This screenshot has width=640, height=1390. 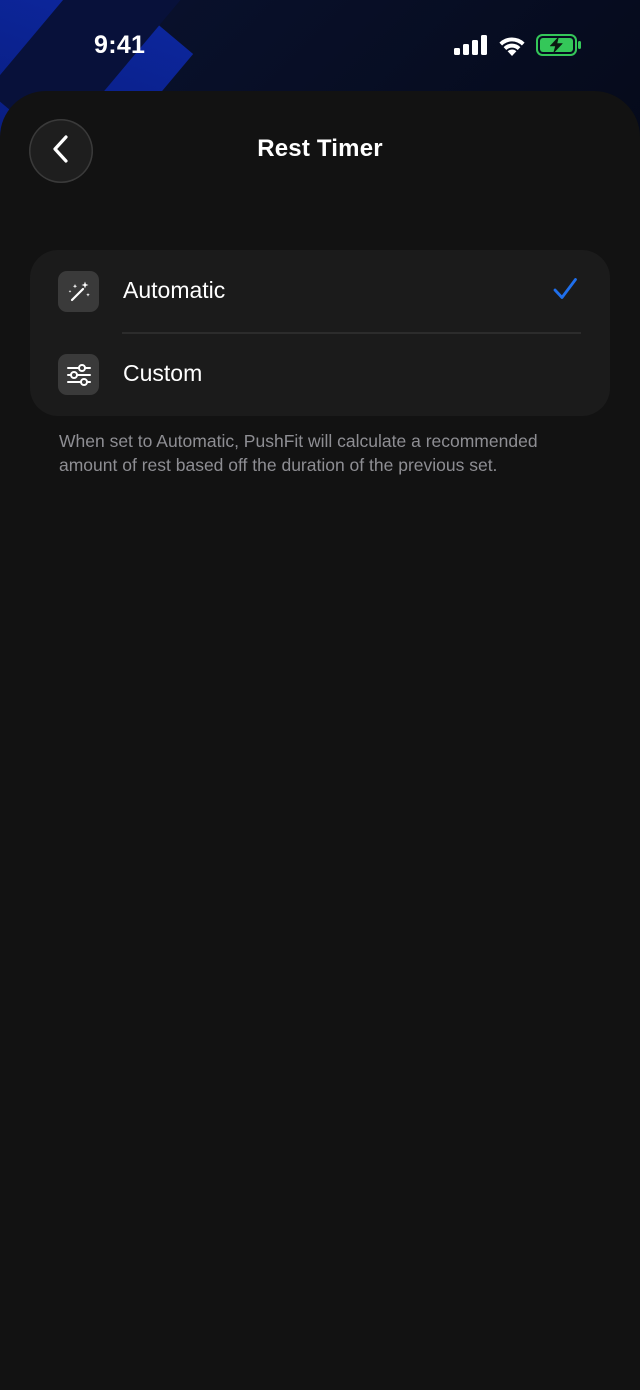 What do you see at coordinates (320, 148) in the screenshot?
I see `page-title: Rest Timer` at bounding box center [320, 148].